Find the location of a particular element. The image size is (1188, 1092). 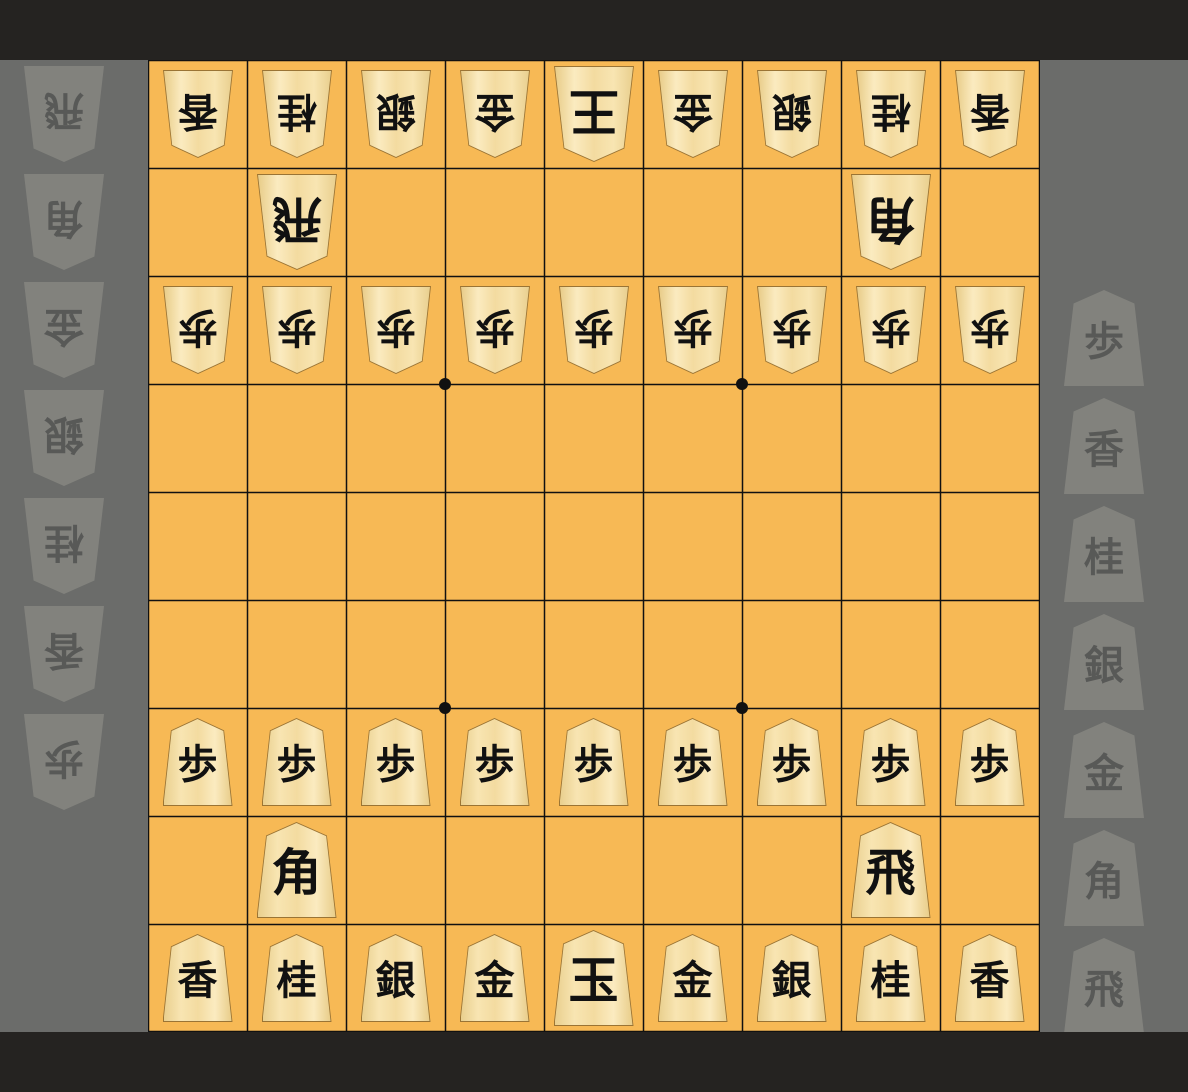

gote-piece: 香 is located at coordinates (197, 114).